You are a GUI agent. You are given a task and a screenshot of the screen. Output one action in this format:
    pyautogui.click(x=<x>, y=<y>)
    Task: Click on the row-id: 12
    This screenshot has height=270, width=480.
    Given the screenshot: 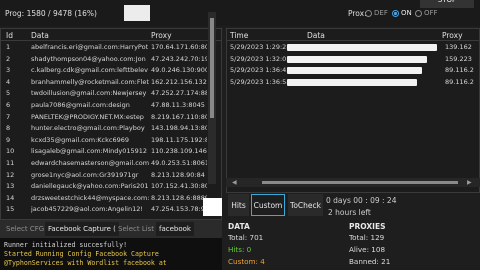 What is the action you would take?
    pyautogui.click(x=10, y=174)
    